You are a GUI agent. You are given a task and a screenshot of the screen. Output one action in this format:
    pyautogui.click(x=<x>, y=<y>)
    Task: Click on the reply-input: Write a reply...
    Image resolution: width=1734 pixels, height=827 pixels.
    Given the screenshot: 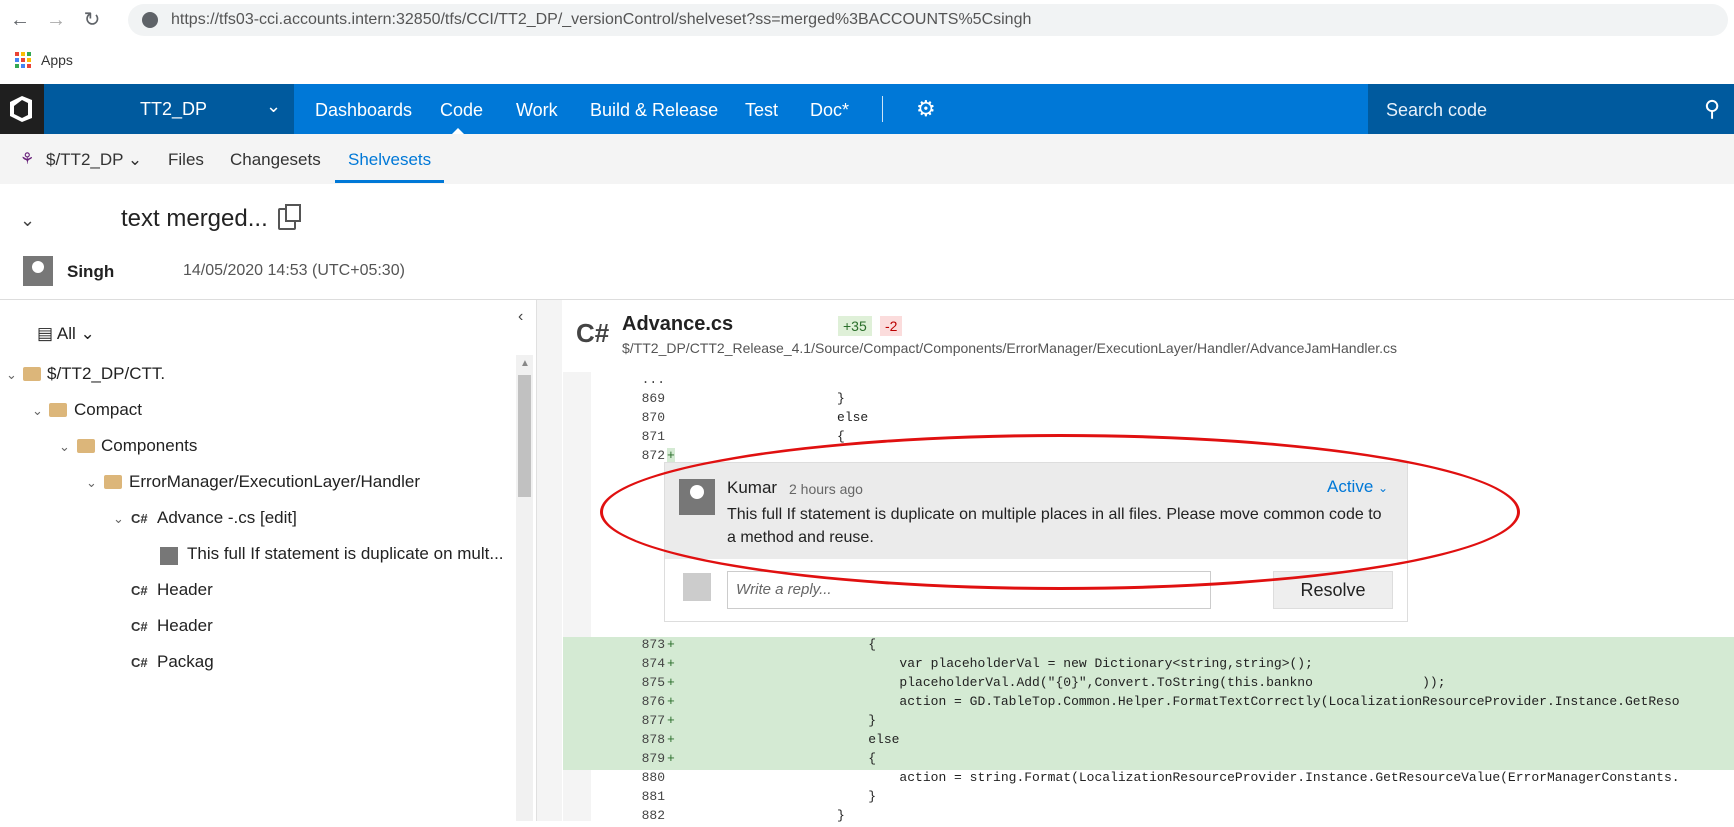 What is the action you would take?
    pyautogui.click(x=969, y=590)
    